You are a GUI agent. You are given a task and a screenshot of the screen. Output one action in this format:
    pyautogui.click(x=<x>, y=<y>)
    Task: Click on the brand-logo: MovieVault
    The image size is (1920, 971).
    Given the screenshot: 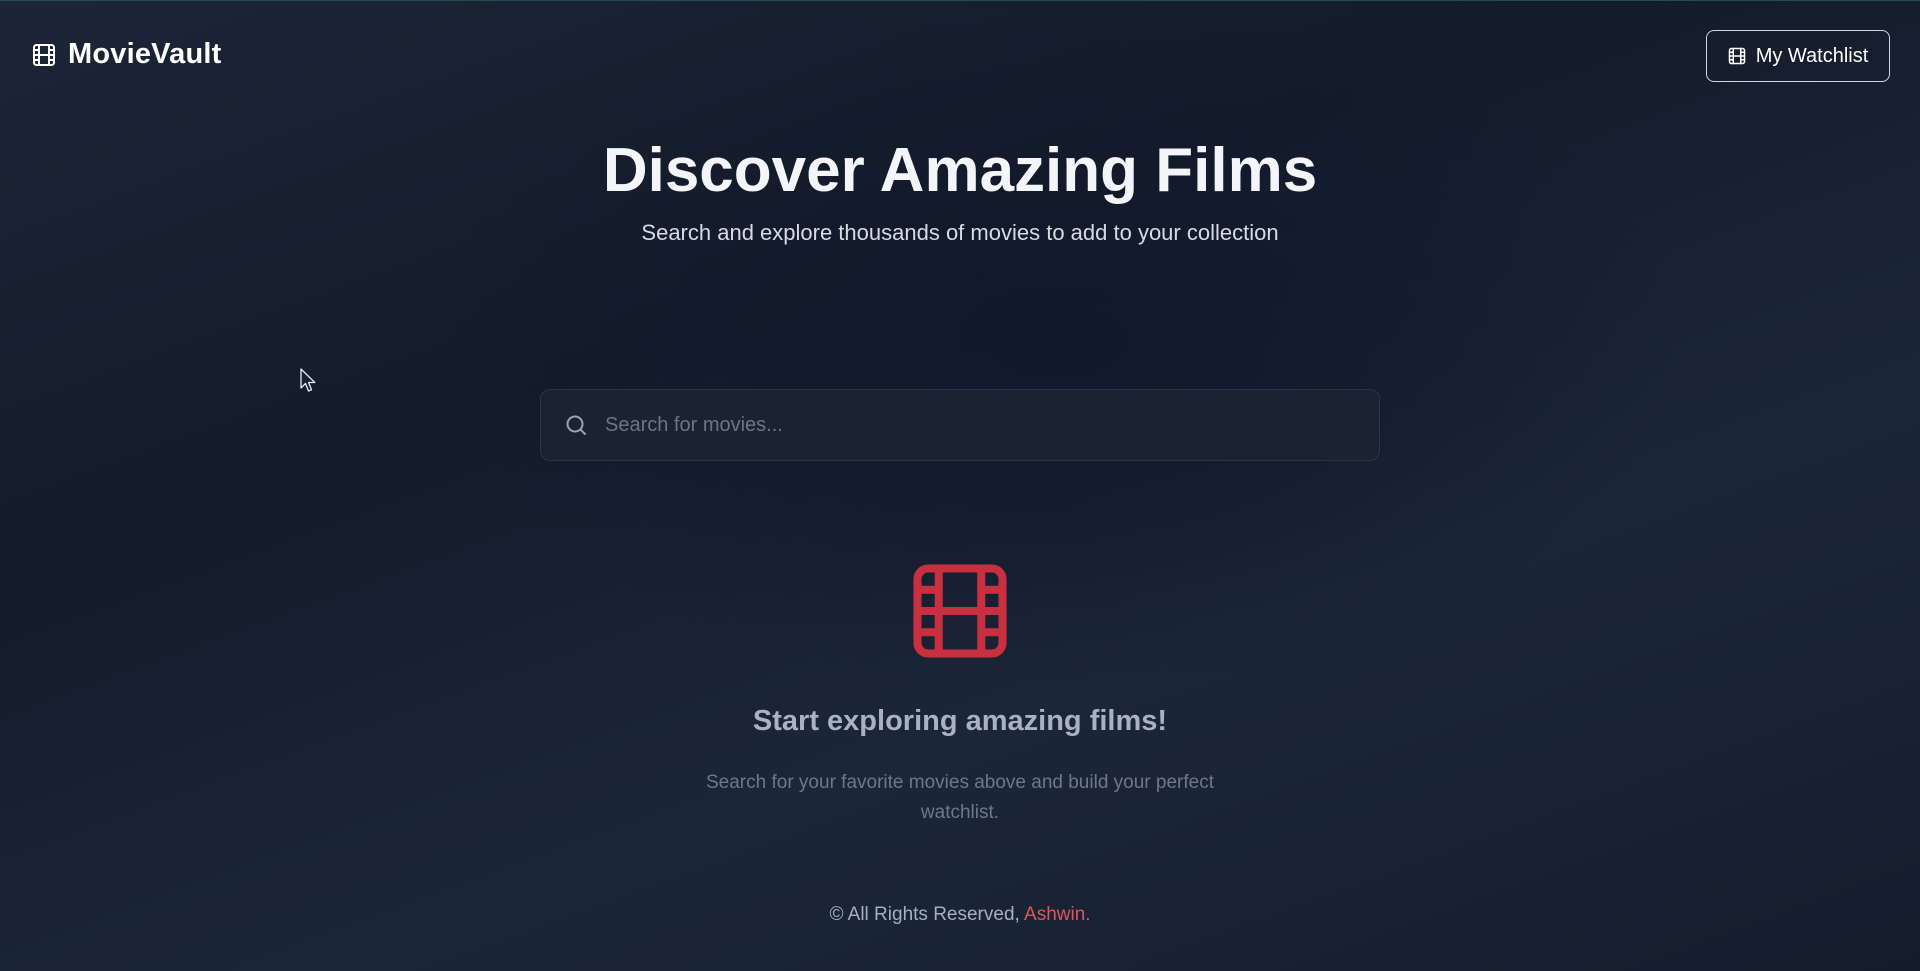 What is the action you would take?
    pyautogui.click(x=127, y=54)
    